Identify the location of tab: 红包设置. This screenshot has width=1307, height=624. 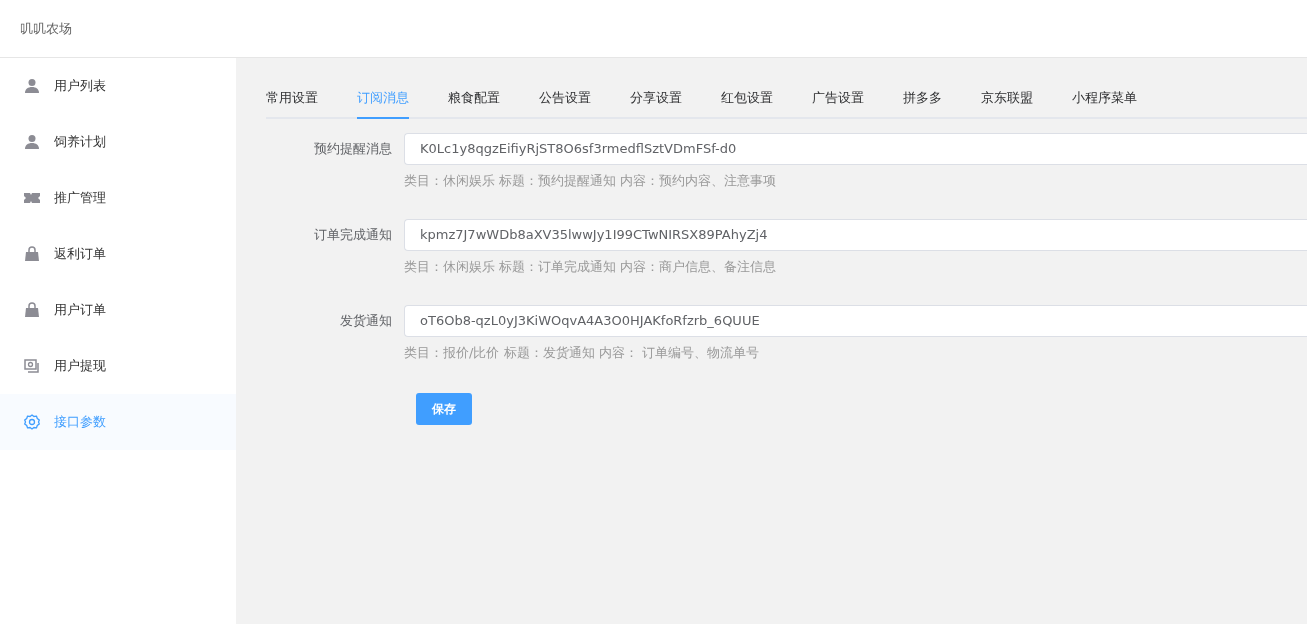
(747, 99).